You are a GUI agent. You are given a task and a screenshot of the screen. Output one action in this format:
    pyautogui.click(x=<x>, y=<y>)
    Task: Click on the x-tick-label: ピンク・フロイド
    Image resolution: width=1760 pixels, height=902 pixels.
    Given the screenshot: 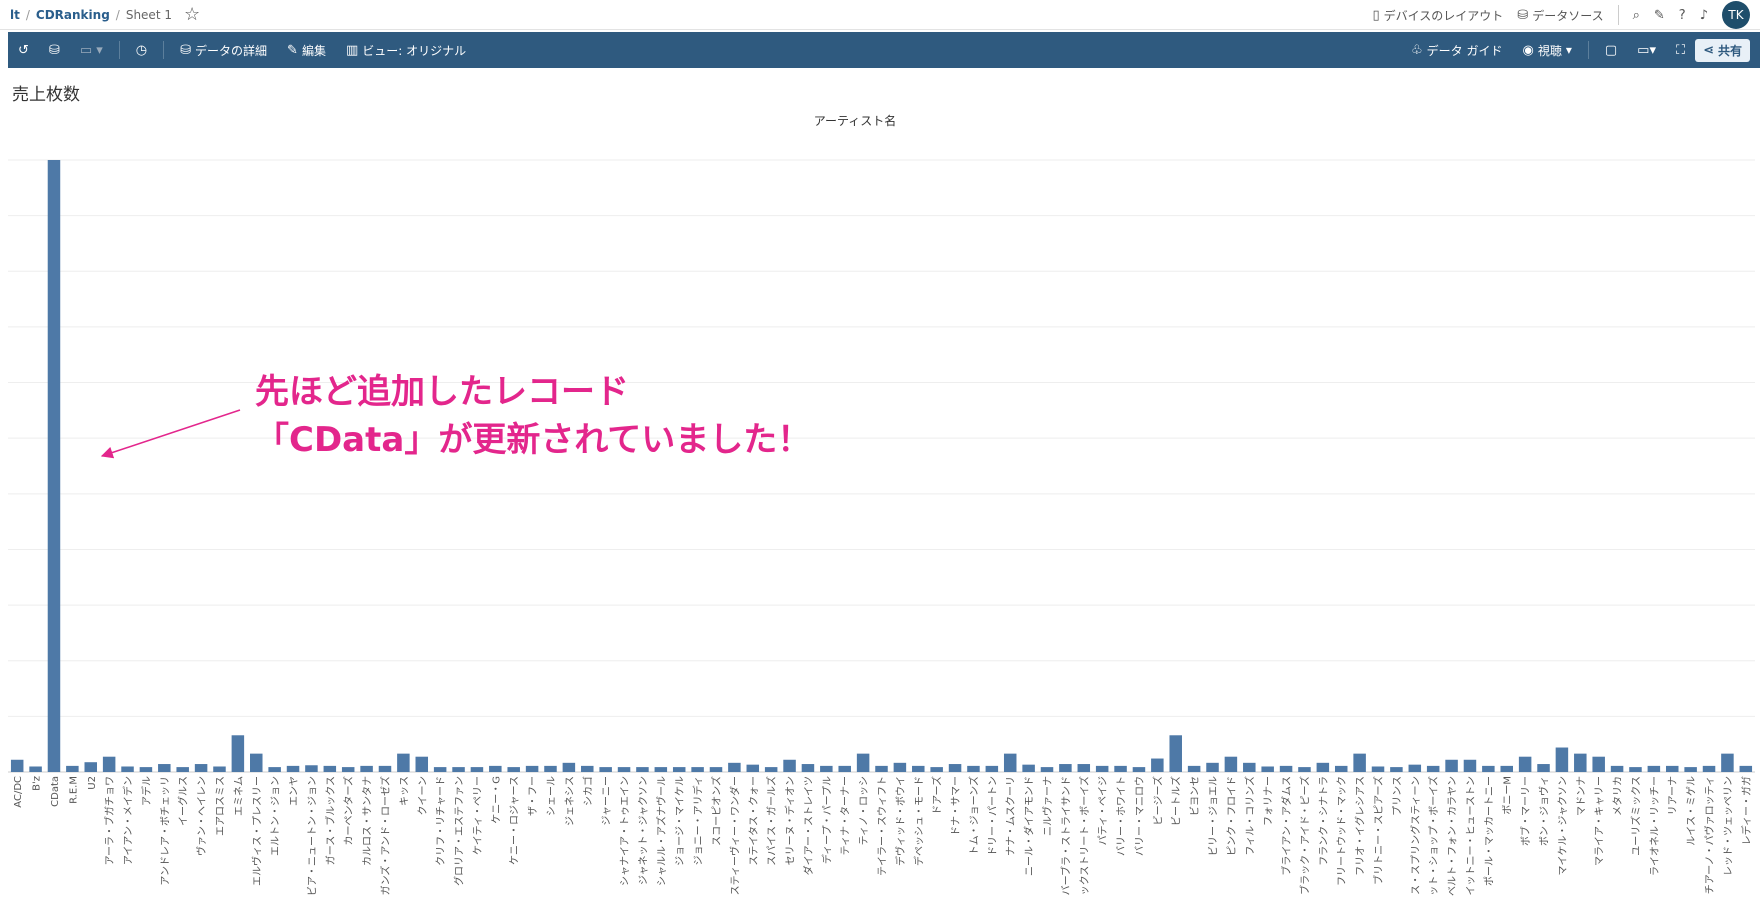 What is the action you would take?
    pyautogui.click(x=1232, y=816)
    